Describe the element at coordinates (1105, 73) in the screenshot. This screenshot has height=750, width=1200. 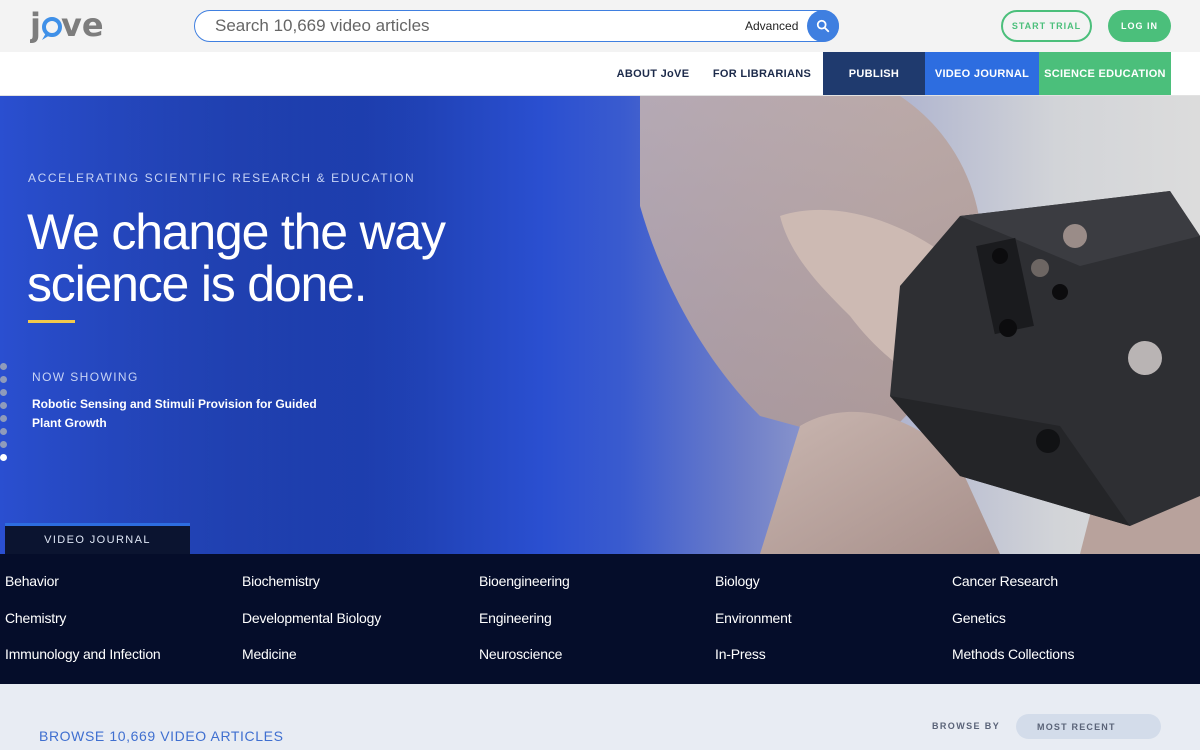
I see `nav-science-education: SCIENCE EDUCATION` at that location.